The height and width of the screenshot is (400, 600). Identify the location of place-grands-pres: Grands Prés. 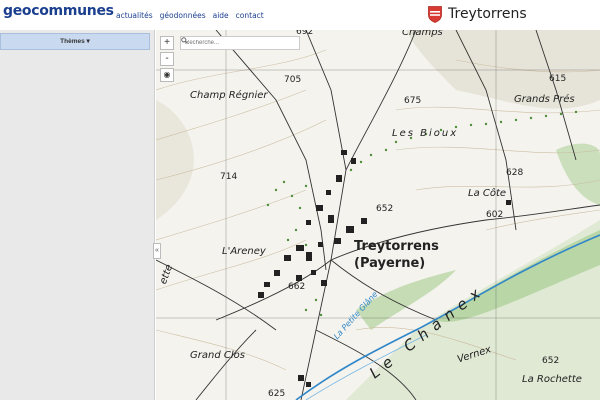
(544, 99).